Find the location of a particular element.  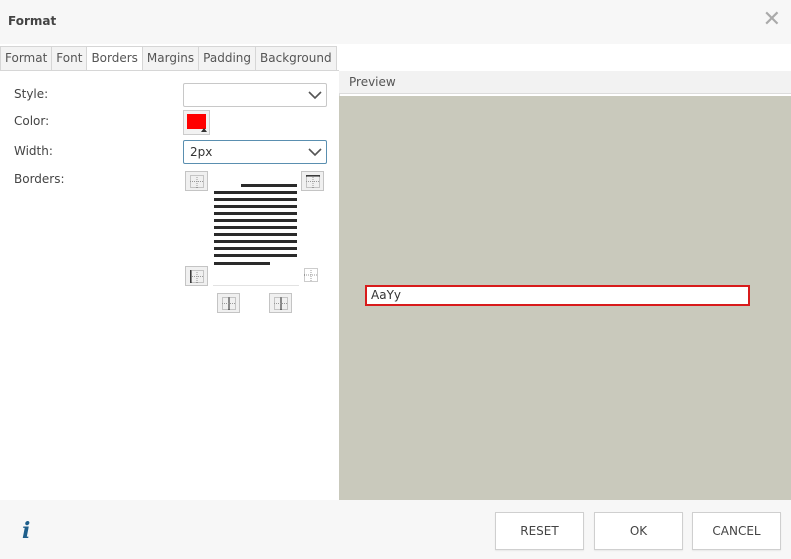

tab-divider is located at coordinates (169, 70).